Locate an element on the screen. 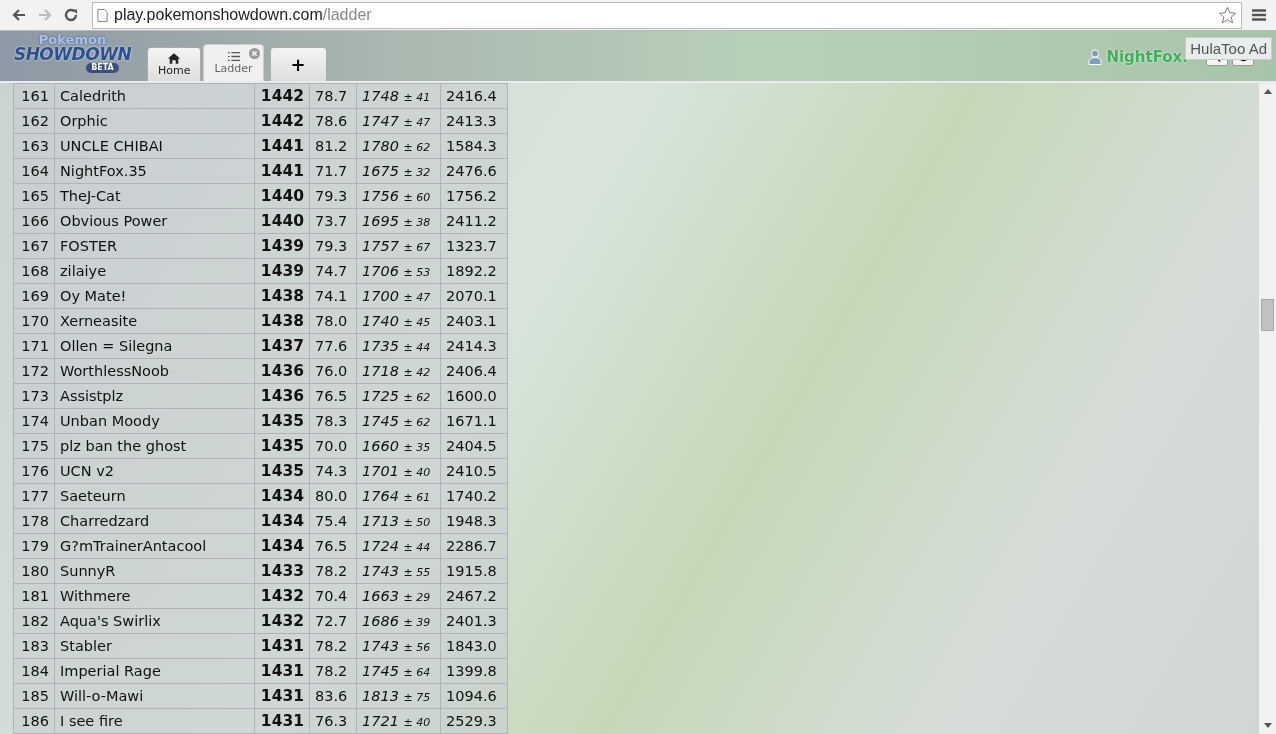  rank-cell: 184 is located at coordinates (34, 671).